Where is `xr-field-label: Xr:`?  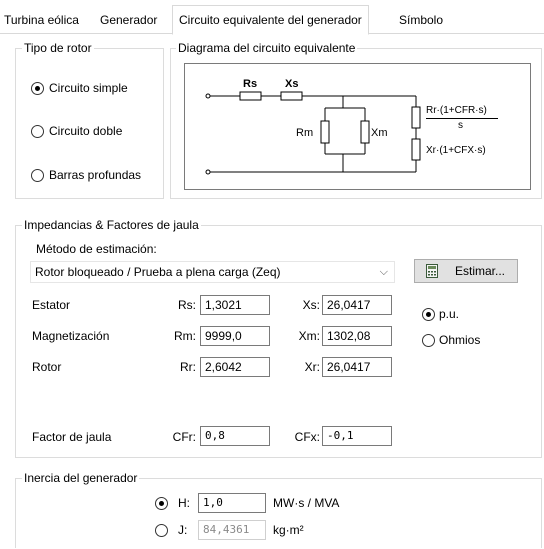
xr-field-label: Xr: is located at coordinates (312, 367).